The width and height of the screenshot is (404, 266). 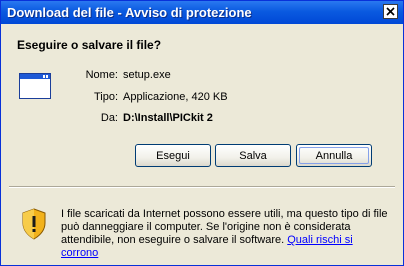 What do you see at coordinates (89, 45) in the screenshot?
I see `dialog-question: Eseguire o salvare il file?` at bounding box center [89, 45].